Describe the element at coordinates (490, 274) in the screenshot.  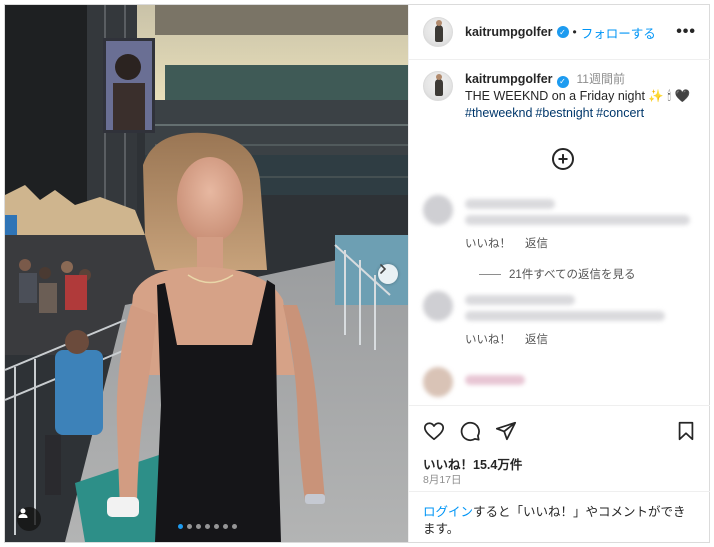
I see `replies-line` at that location.